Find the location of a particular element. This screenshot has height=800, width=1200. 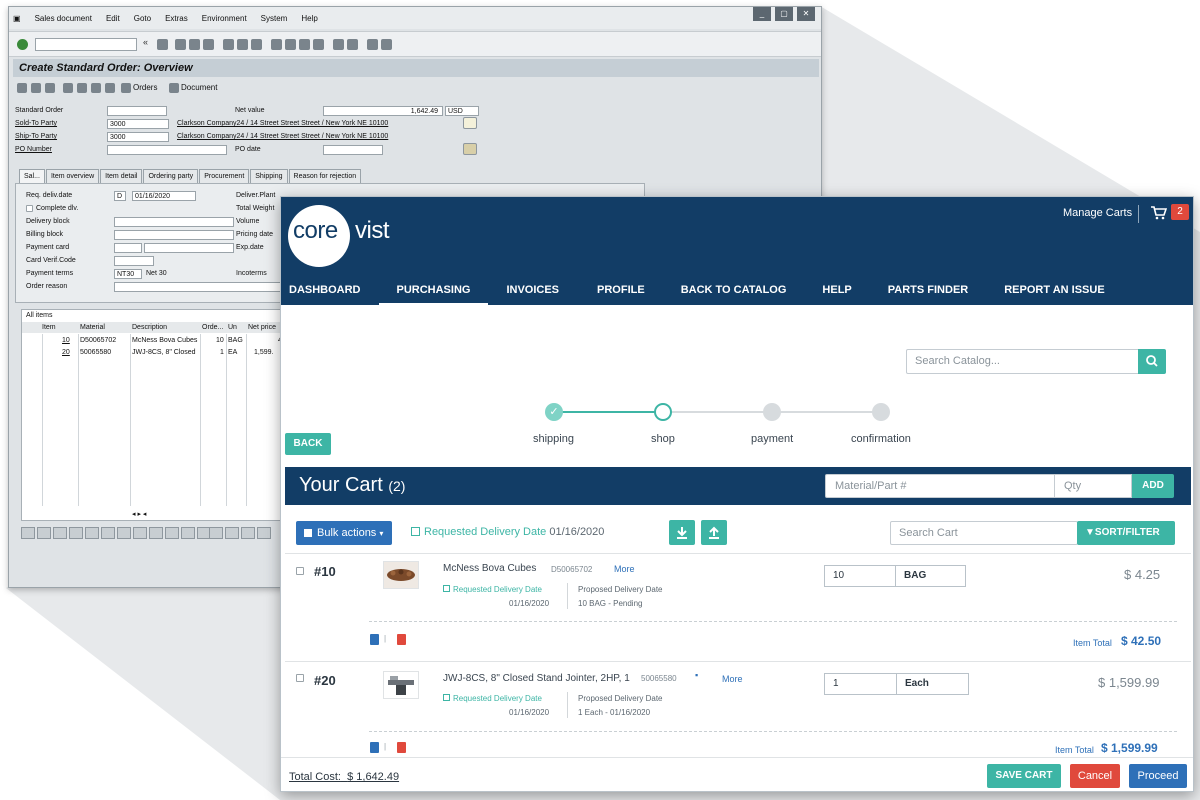

document-icon is located at coordinates (174, 88).